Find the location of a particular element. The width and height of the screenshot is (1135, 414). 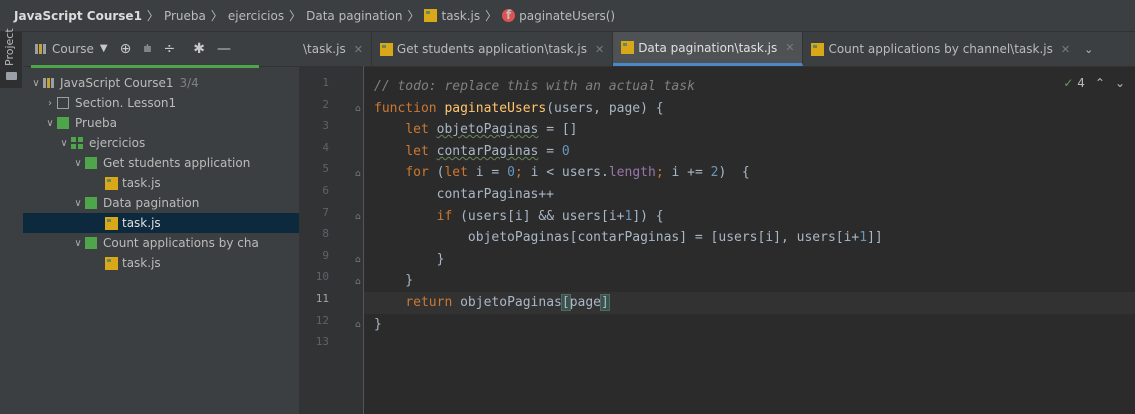

tab-list-chevron-icon: ⌄ is located at coordinates (1088, 49).